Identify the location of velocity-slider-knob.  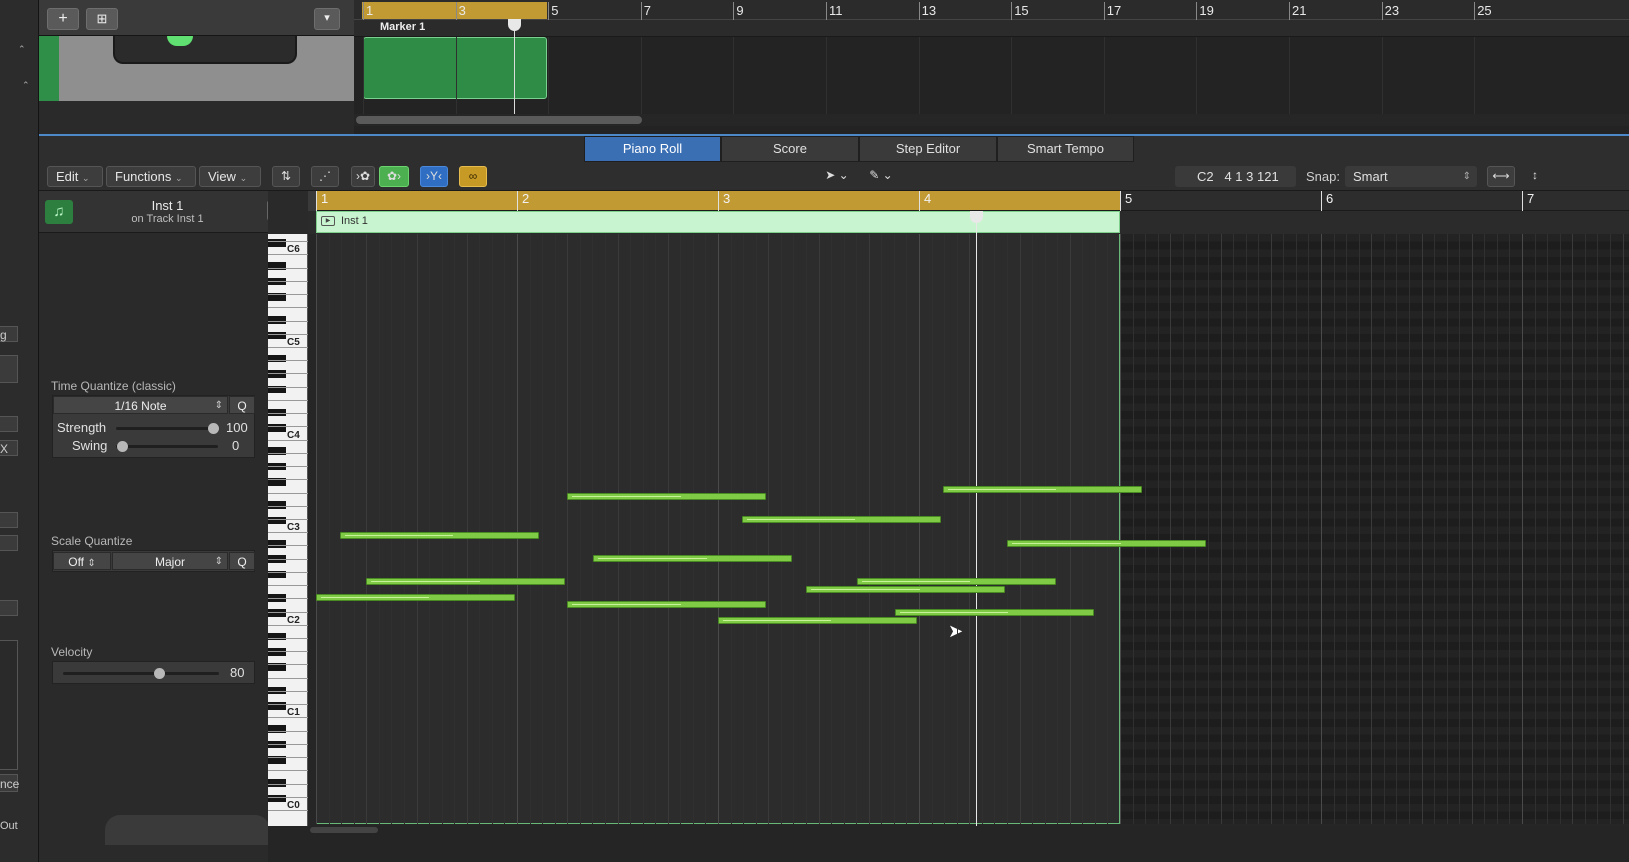
(159, 673).